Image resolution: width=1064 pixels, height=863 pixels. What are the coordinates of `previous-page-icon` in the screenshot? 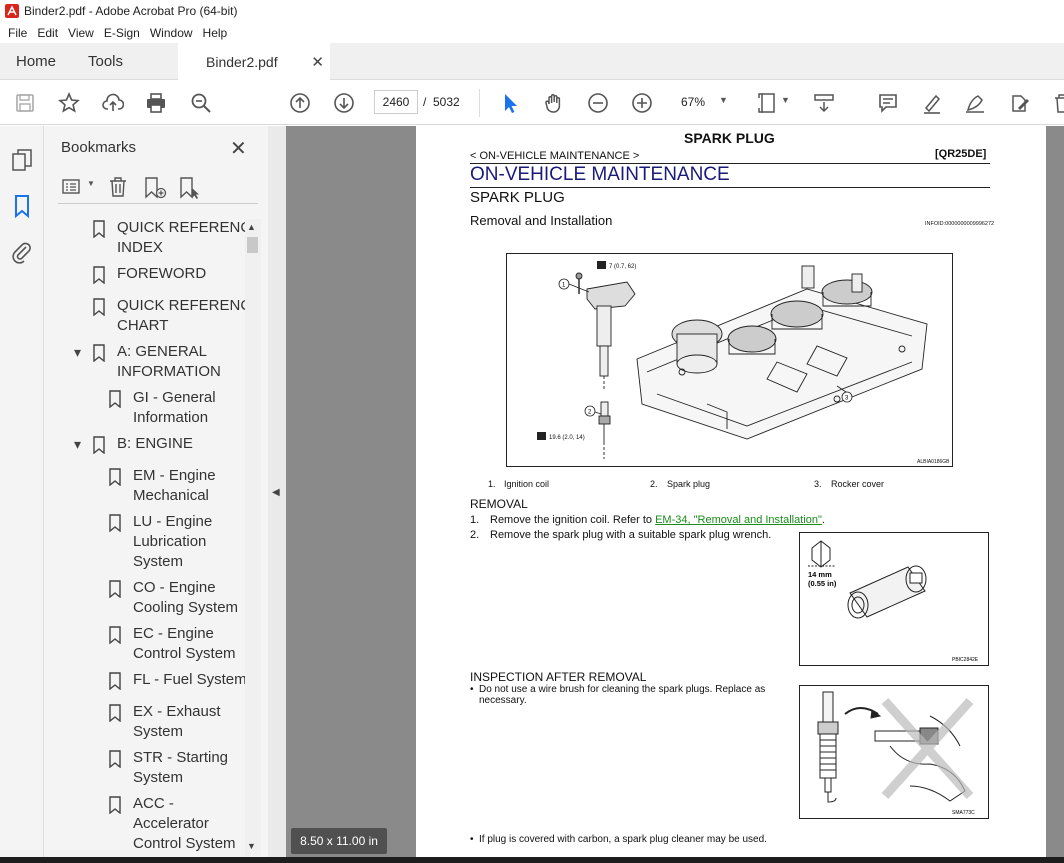 It's located at (300, 103).